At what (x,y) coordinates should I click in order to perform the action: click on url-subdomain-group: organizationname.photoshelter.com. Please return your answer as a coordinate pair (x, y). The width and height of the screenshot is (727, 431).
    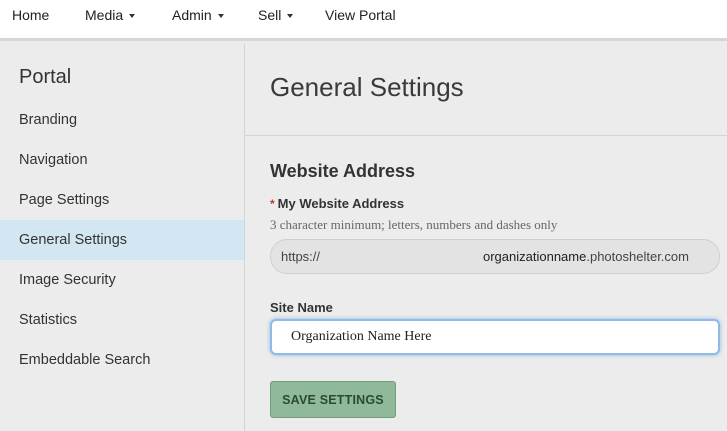
    Looking at the image, I should click on (586, 256).